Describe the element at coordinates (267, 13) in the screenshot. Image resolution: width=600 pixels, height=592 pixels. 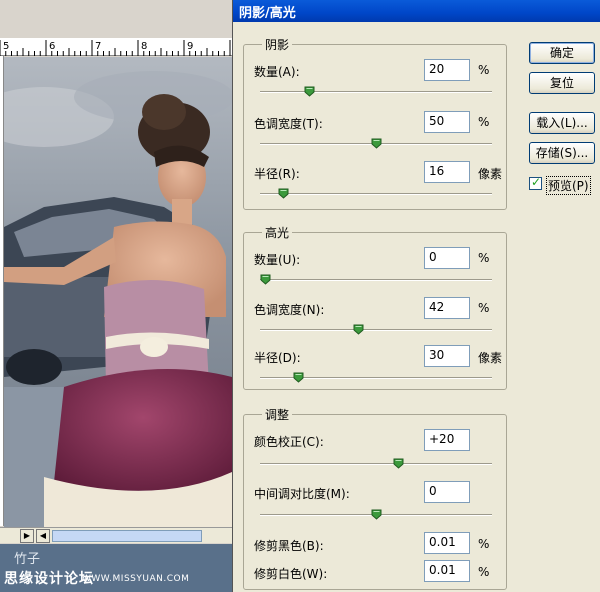
I see `dialog-title: 阴影/高光` at that location.